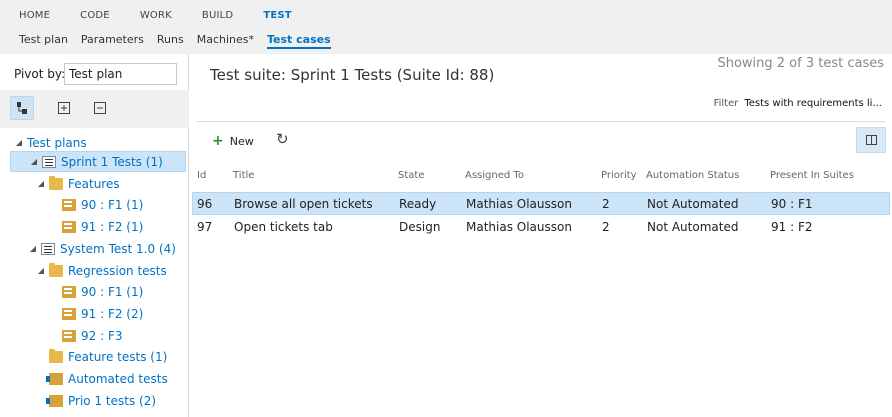  I want to click on tree-node-label: Features, so click(94, 183).